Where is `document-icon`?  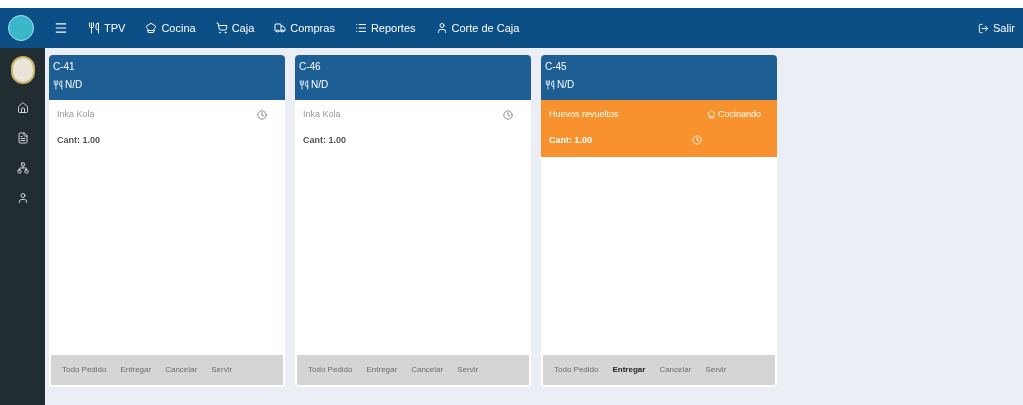 document-icon is located at coordinates (22, 138).